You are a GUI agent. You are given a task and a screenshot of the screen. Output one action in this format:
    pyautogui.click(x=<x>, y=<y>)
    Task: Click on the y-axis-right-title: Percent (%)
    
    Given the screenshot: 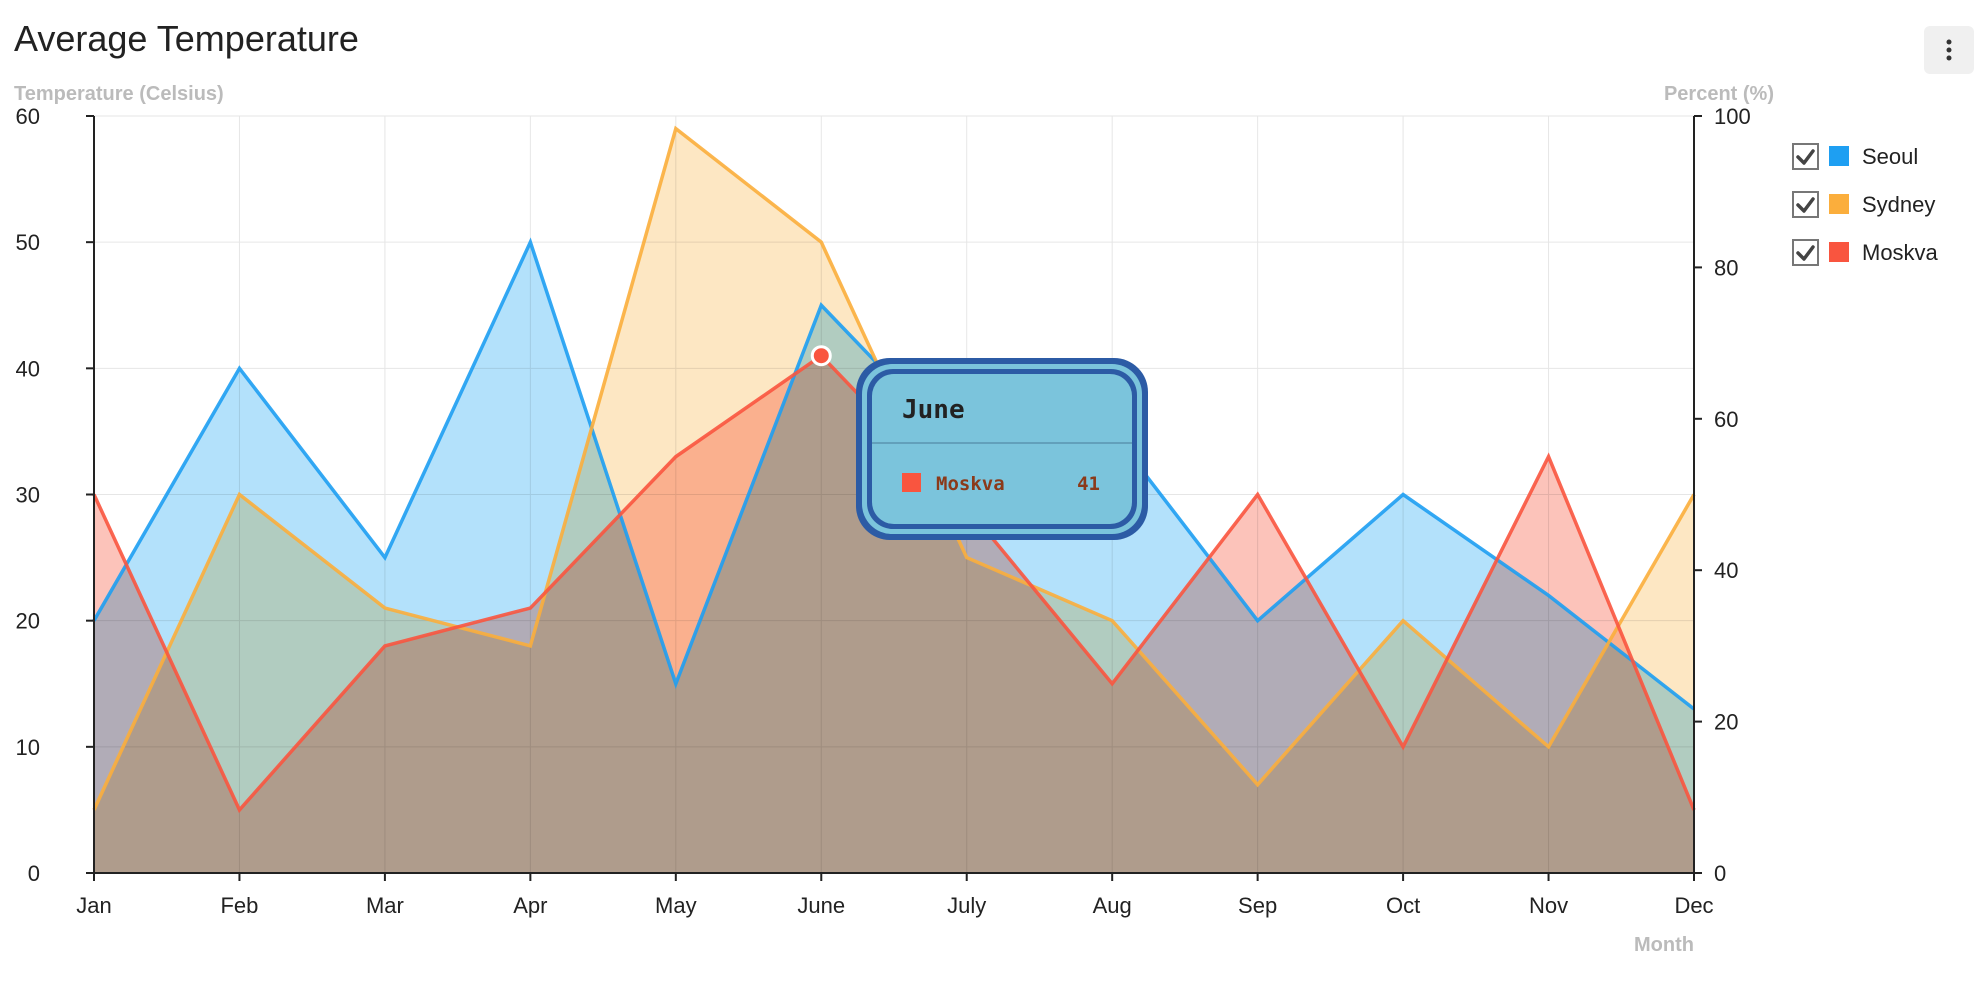 What is the action you would take?
    pyautogui.click(x=1719, y=94)
    